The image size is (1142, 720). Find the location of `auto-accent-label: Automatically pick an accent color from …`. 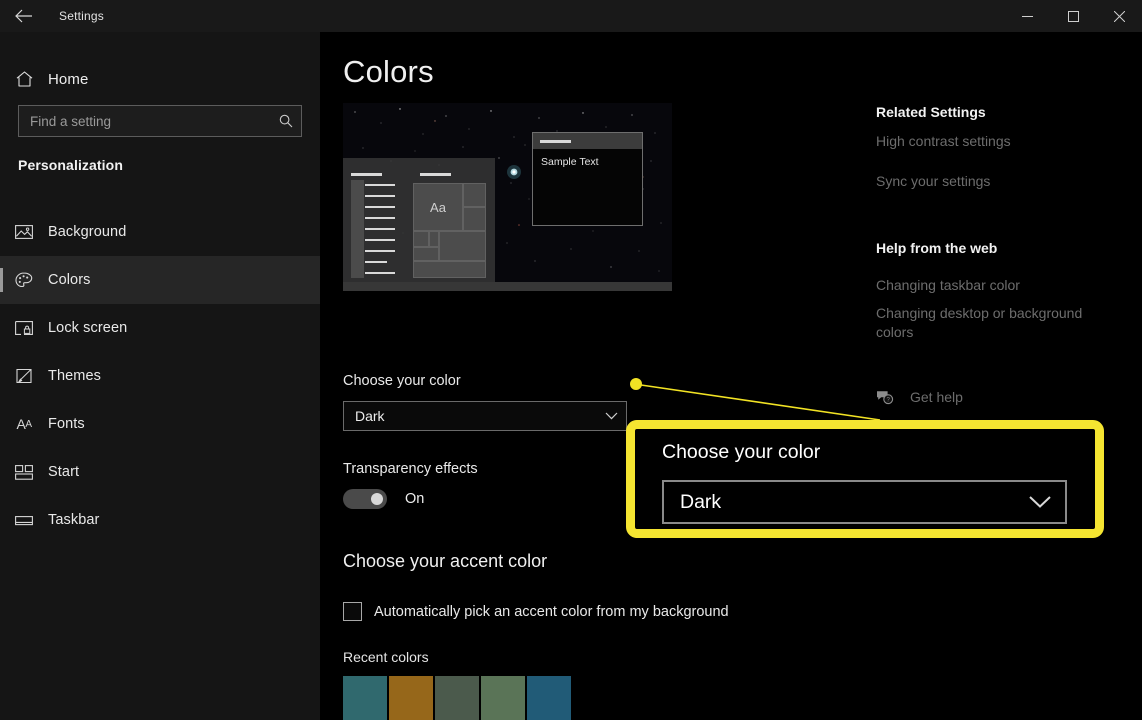

auto-accent-label: Automatically pick an accent color from … is located at coordinates (551, 611).